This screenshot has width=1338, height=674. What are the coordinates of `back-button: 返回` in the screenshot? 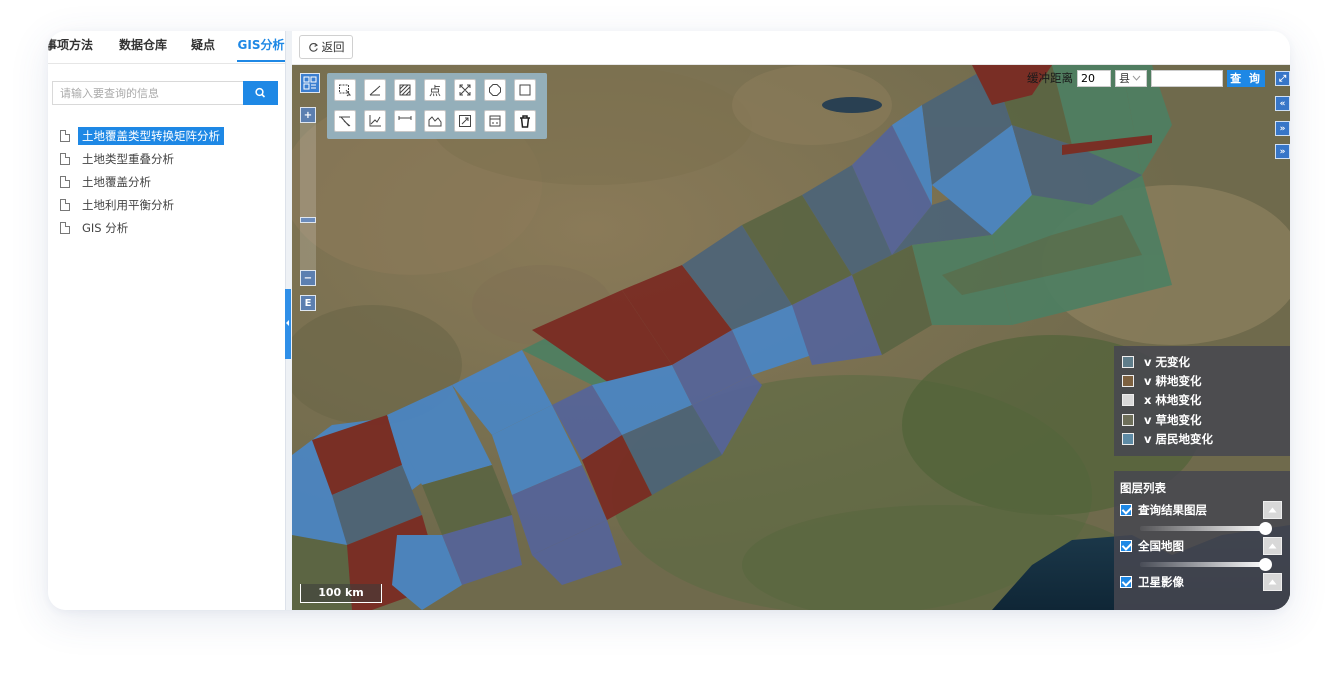 It's located at (326, 47).